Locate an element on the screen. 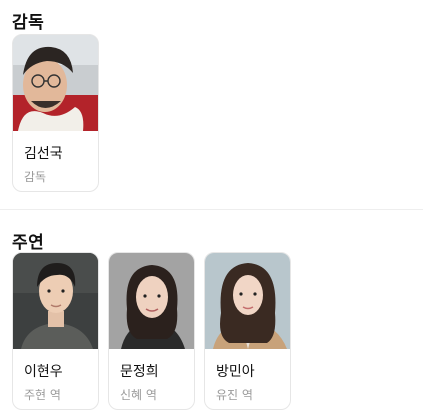  person-role: 유진 역 is located at coordinates (234, 395).